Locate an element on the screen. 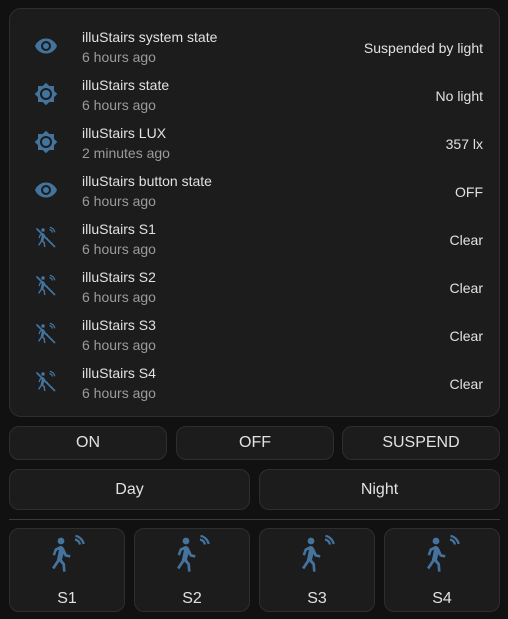  entity-name: illuStairs S4 is located at coordinates (119, 373).